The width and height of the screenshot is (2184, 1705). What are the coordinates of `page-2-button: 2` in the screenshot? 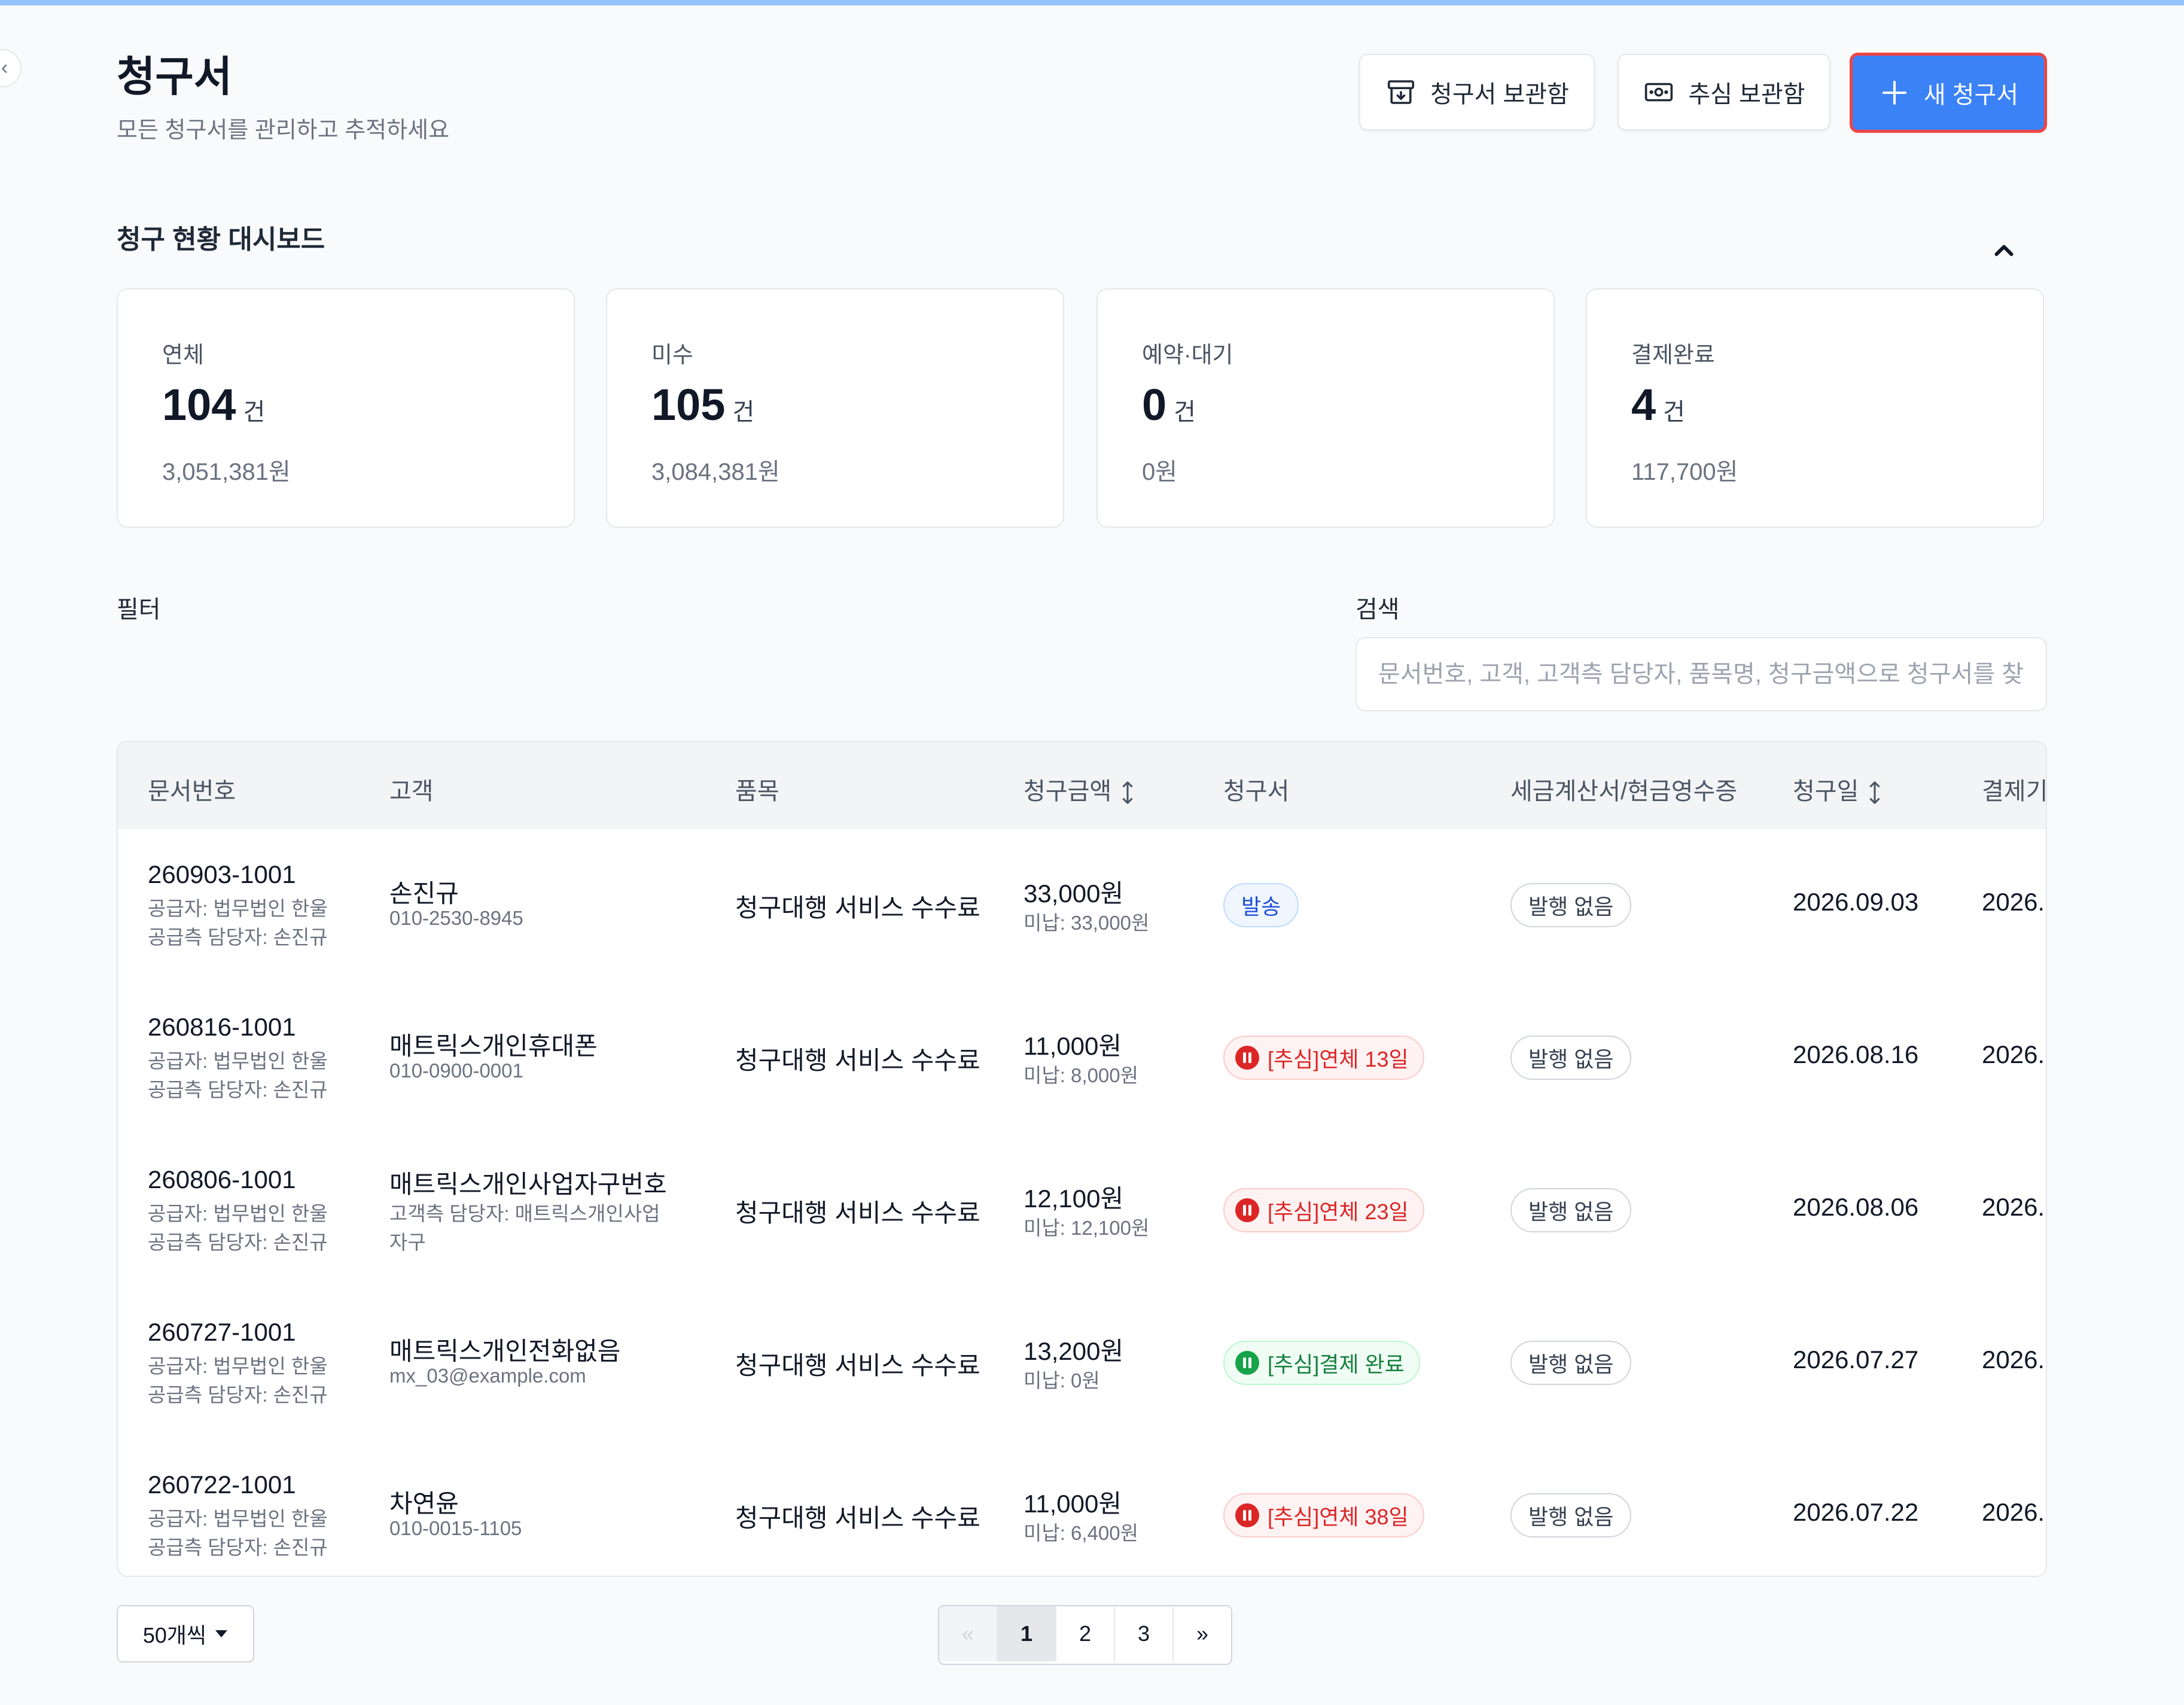 It's located at (1085, 1633).